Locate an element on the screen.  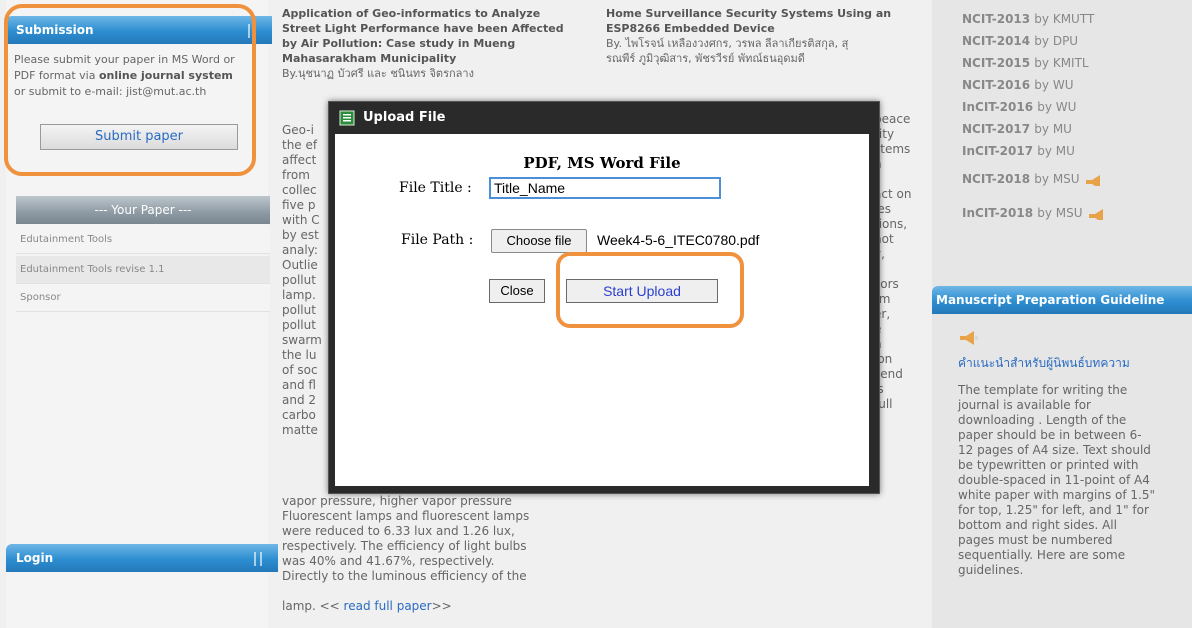
file-title-input is located at coordinates (605, 188).